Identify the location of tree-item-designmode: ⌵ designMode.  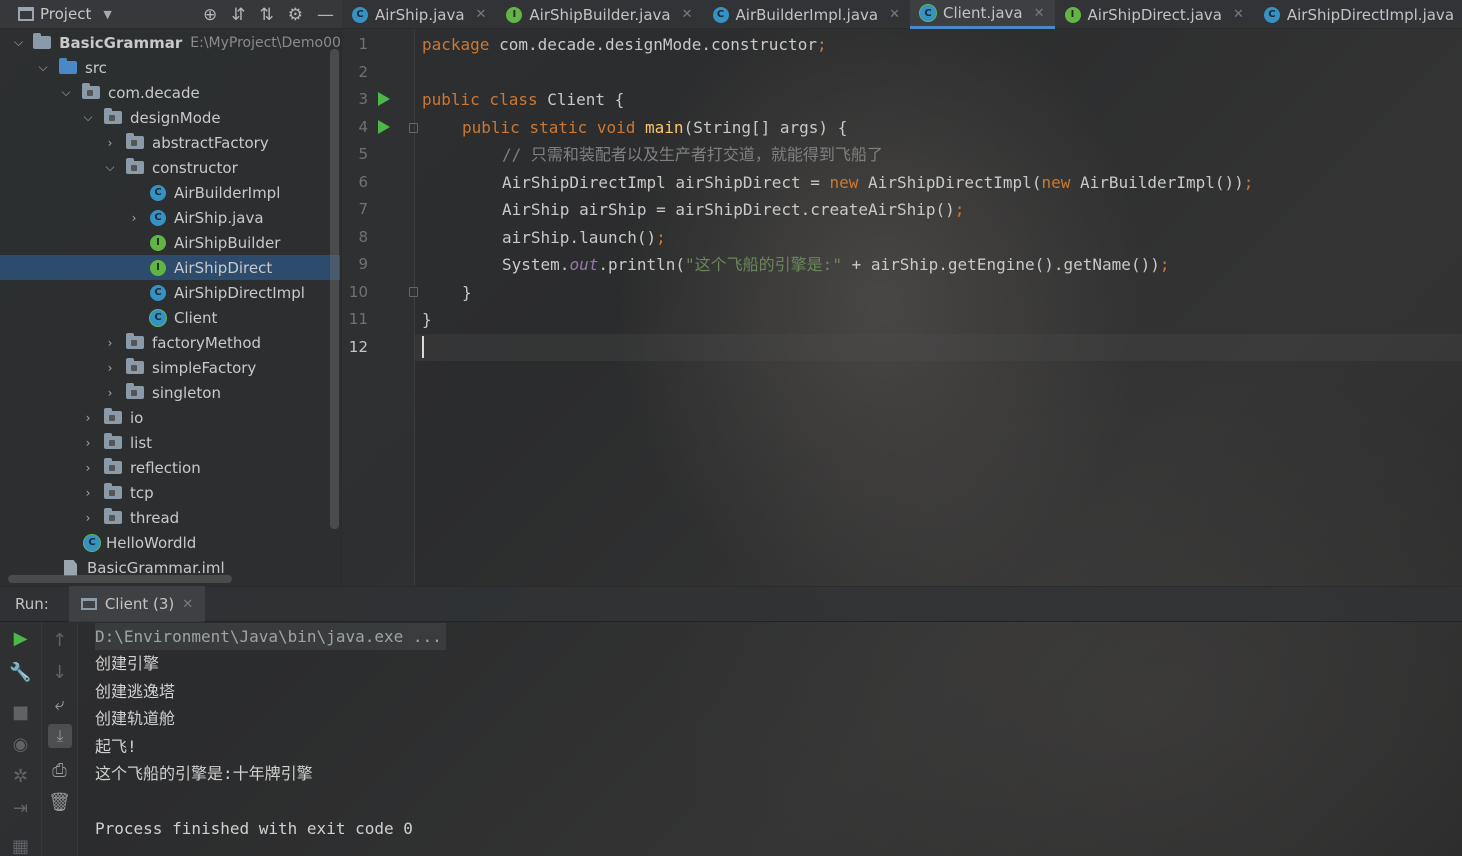
(170, 117).